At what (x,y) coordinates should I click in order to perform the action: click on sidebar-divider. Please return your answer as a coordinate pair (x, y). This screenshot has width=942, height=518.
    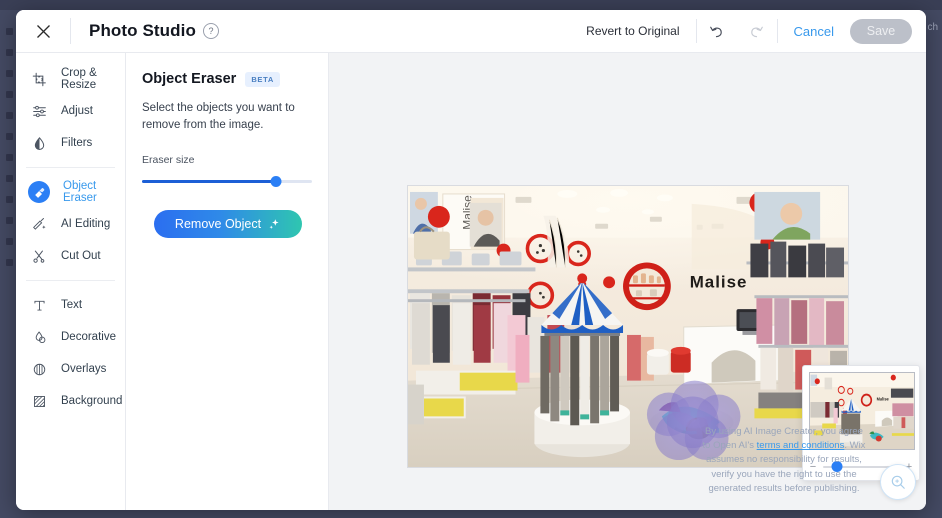
    Looking at the image, I should click on (70, 167).